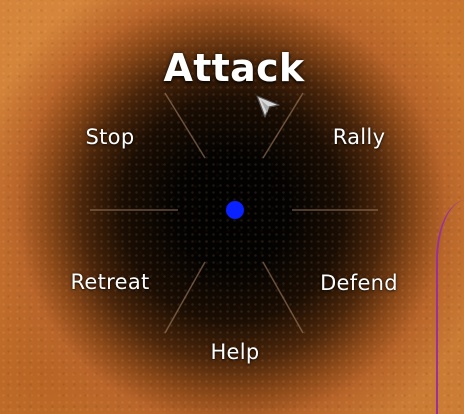  Describe the element at coordinates (283, 297) in the screenshot. I see `divider-lower-right` at that location.